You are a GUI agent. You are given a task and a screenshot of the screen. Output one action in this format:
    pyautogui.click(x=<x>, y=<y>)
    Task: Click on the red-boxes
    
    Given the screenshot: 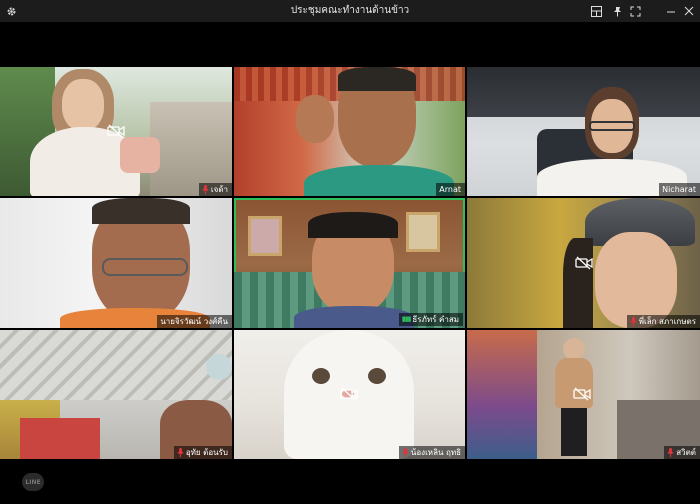 What is the action you would take?
    pyautogui.click(x=60, y=438)
    